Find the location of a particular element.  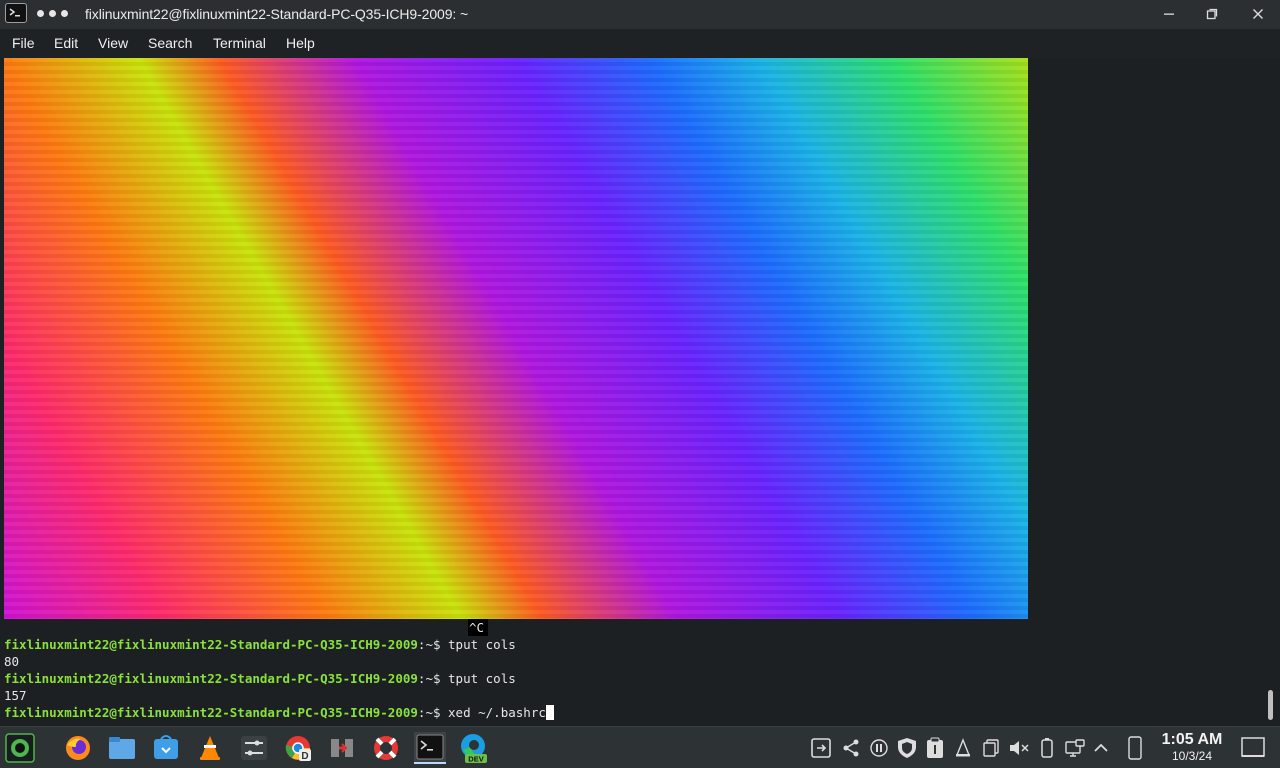

menu-view: View is located at coordinates (113, 43).